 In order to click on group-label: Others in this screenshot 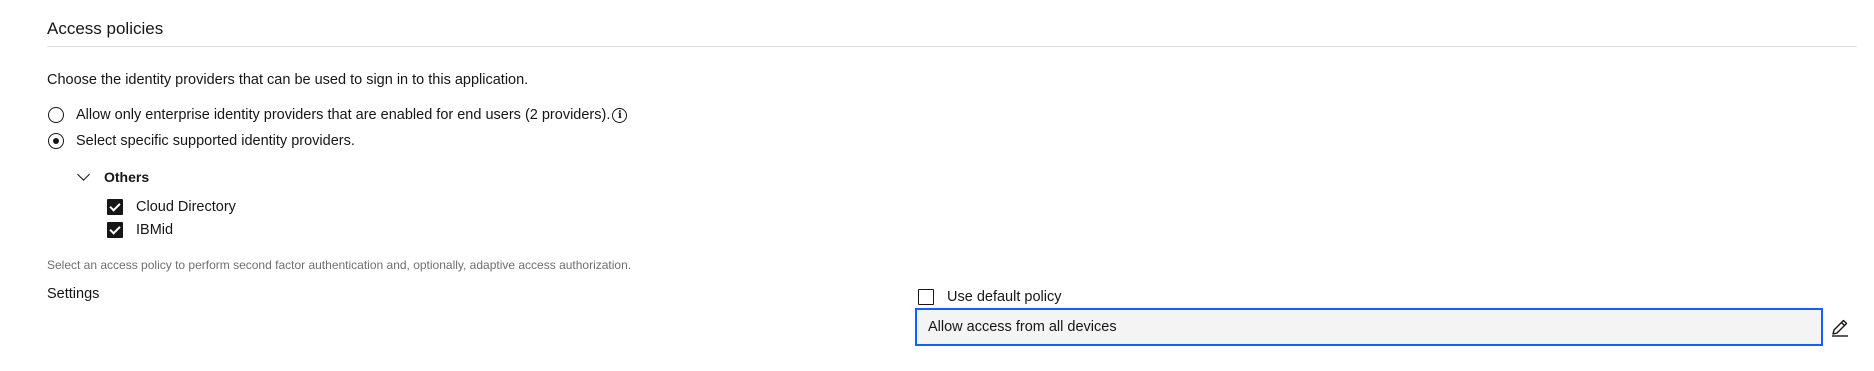, I will do `click(127, 177)`.